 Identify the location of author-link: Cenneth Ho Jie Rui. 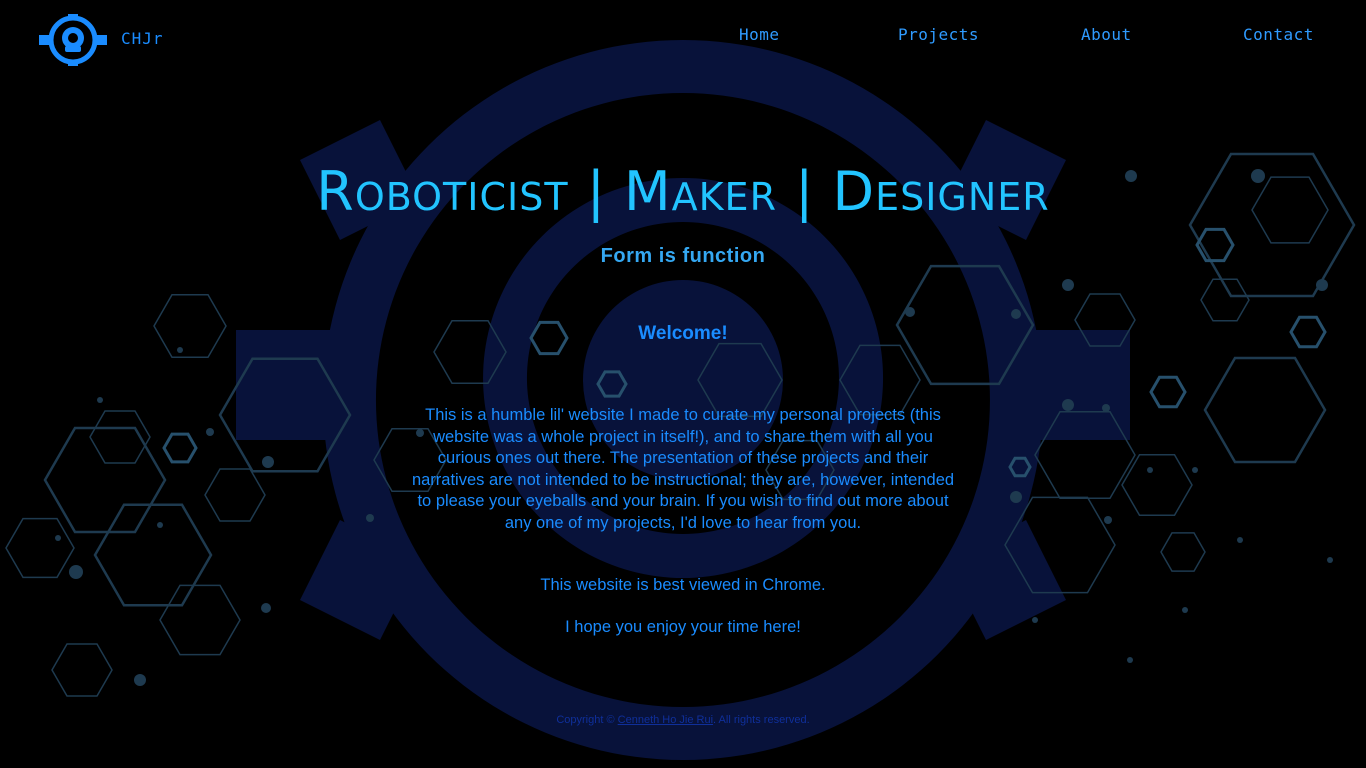
(665, 720).